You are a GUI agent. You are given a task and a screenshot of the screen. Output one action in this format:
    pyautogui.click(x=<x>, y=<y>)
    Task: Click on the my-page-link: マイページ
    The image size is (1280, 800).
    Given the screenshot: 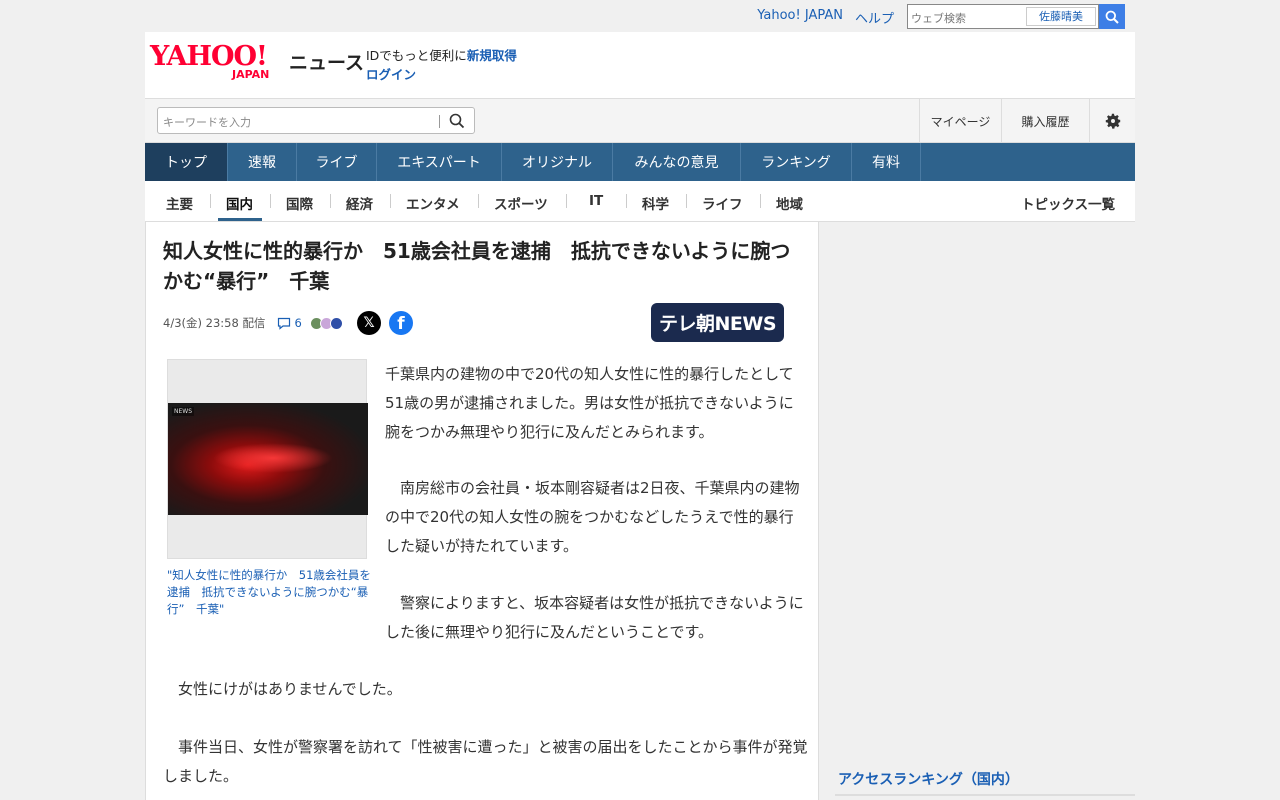 What is the action you would take?
    pyautogui.click(x=960, y=121)
    